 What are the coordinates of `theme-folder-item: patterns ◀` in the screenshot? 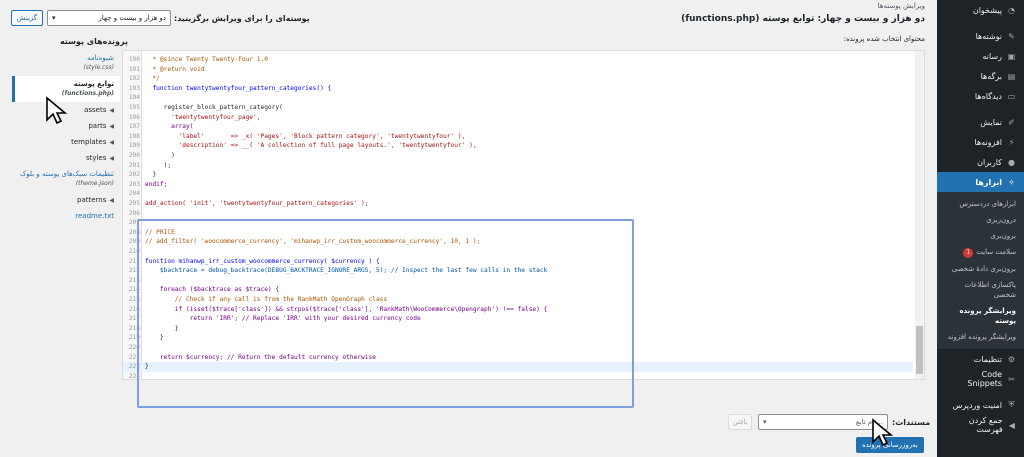 It's located at (66, 200).